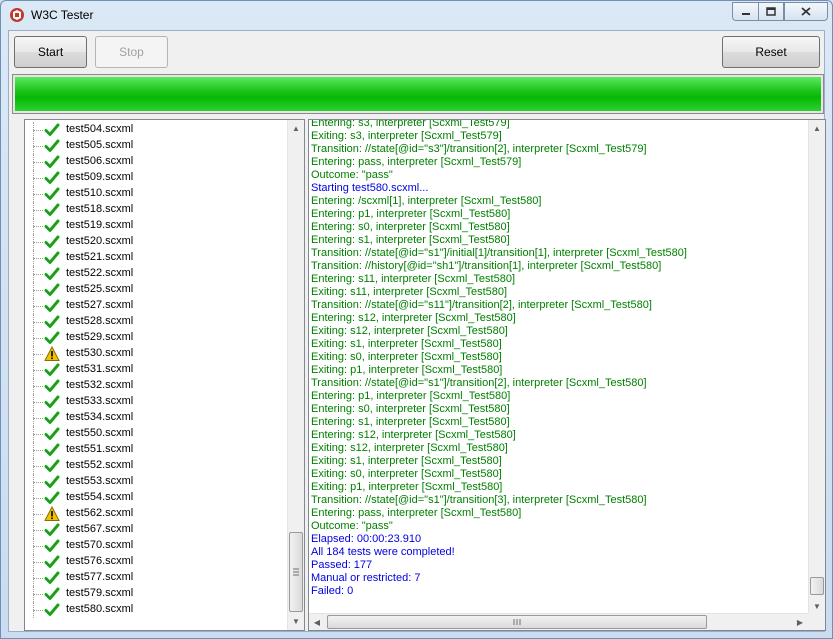 This screenshot has height=639, width=833. Describe the element at coordinates (296, 128) in the screenshot. I see `scroll-up-arrow-icon: ▲` at that location.